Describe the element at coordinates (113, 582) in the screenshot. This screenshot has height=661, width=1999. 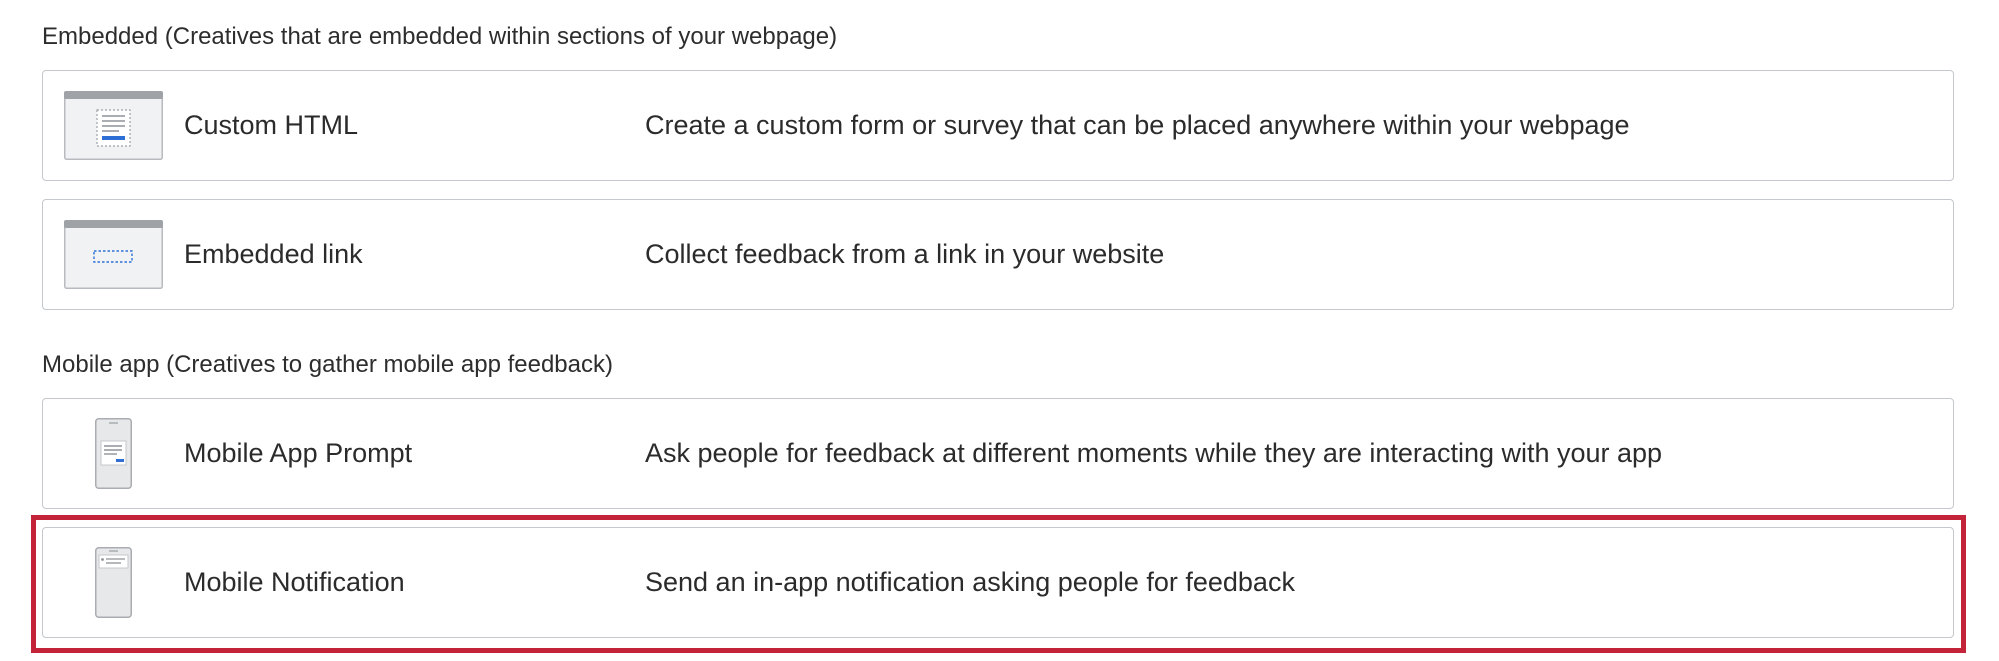
I see `mobile-notification-icon` at that location.